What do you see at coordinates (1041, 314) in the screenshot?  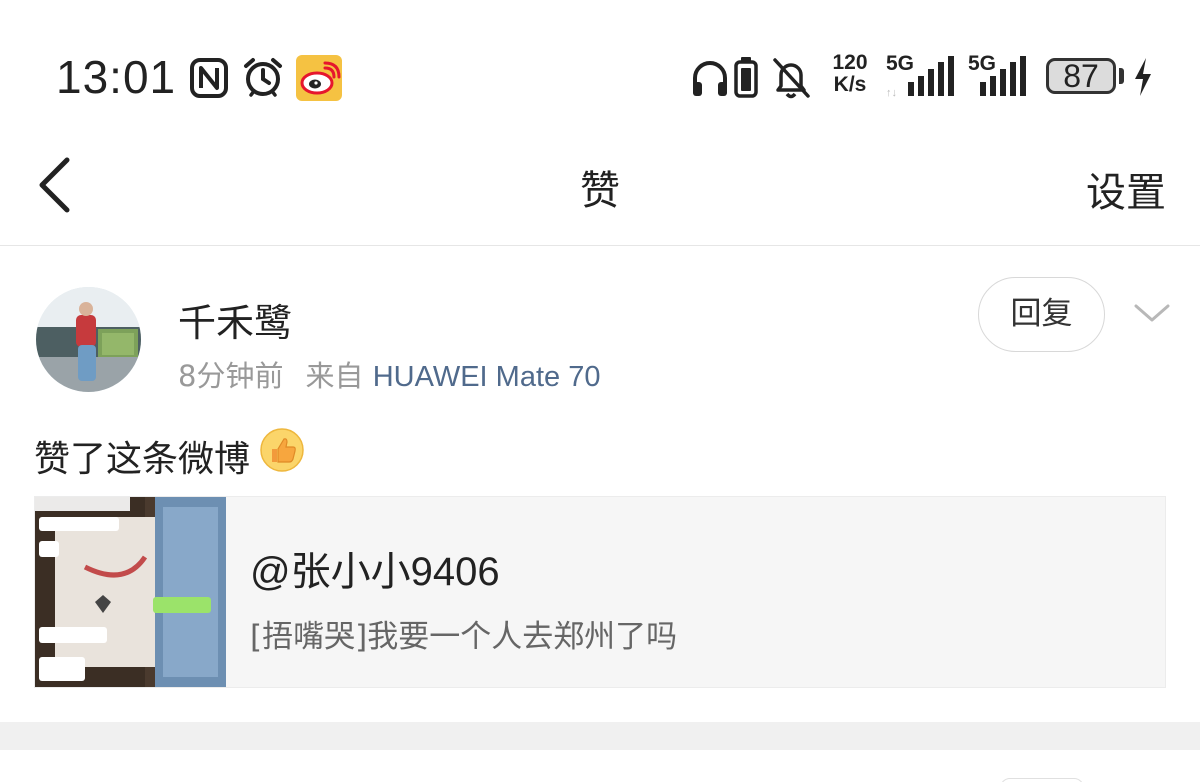 I see `reply-button: 回复` at bounding box center [1041, 314].